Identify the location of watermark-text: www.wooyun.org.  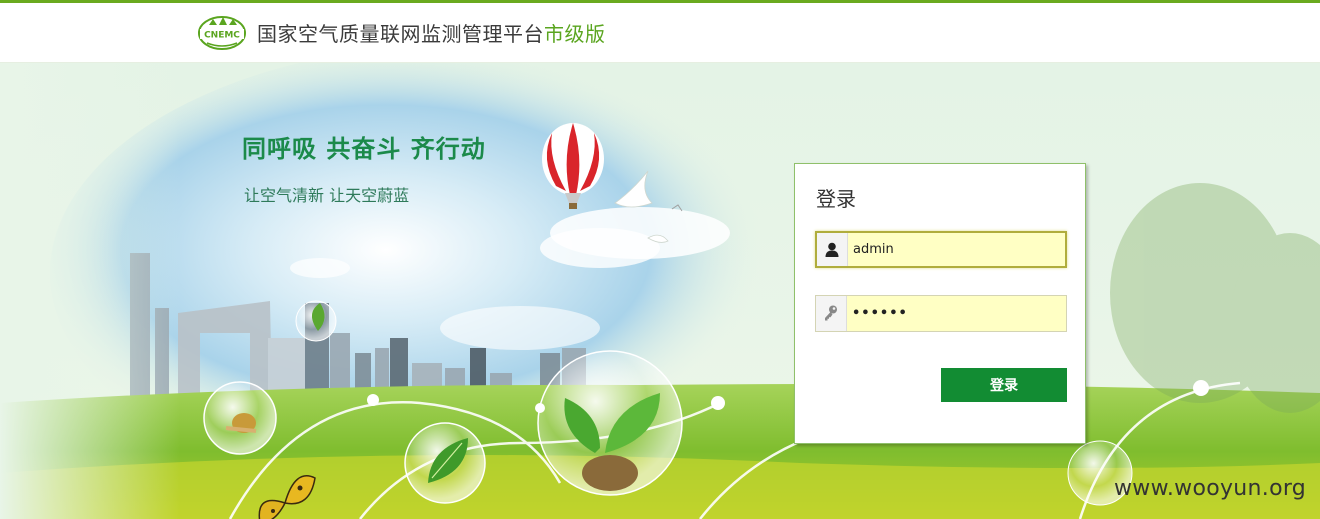
(1210, 488).